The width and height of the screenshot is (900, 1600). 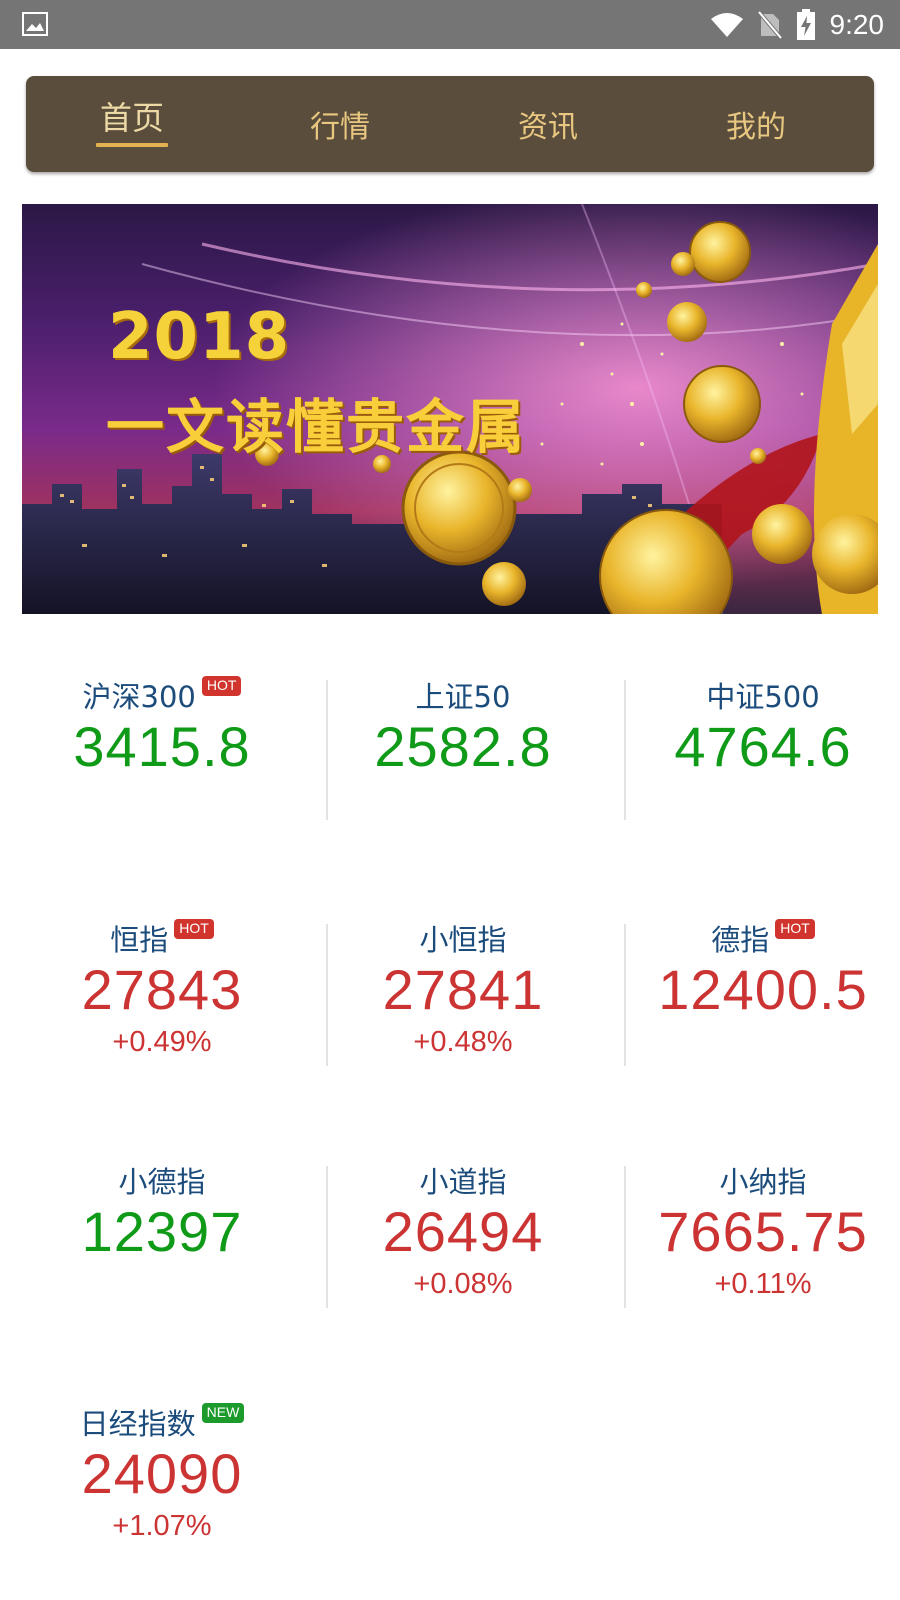 I want to click on battery-charging-icon, so click(x=805, y=24).